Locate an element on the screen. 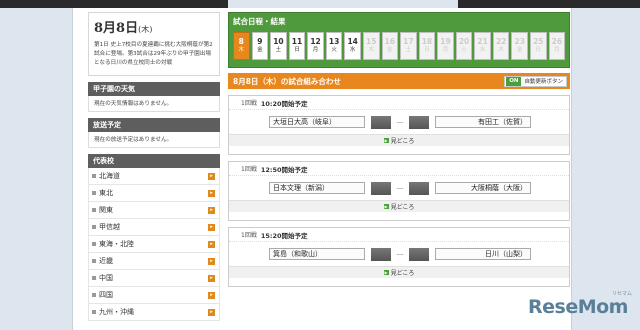 The height and width of the screenshot is (330, 640). home-score is located at coordinates (381, 254).